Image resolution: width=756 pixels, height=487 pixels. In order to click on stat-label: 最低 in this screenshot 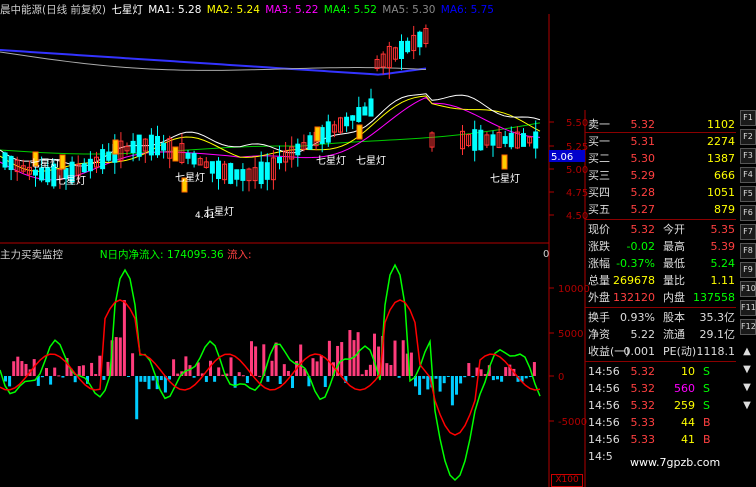, I will do `click(674, 263)`.